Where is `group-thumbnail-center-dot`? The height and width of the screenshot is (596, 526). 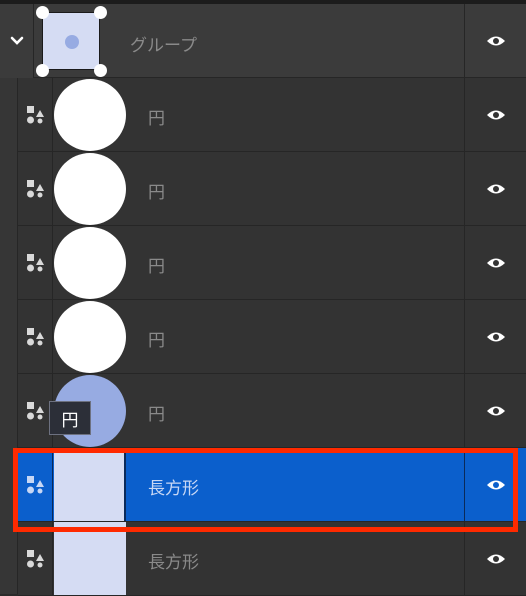 group-thumbnail-center-dot is located at coordinates (72, 42).